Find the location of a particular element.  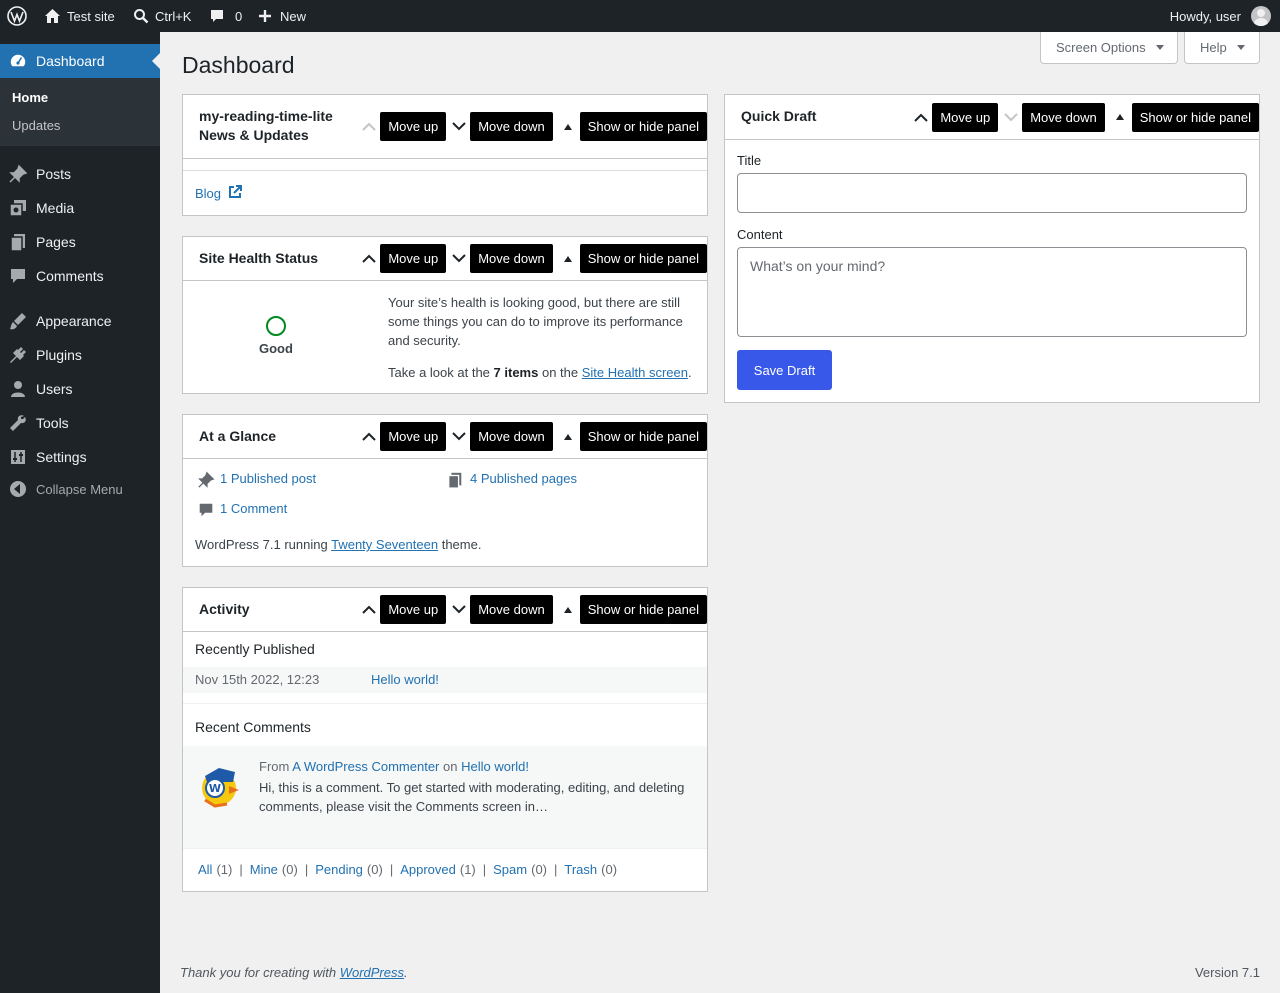

user-icon is located at coordinates (18, 389).